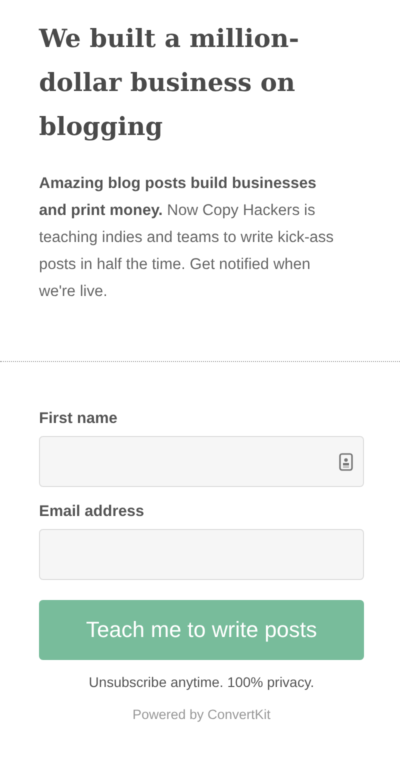  Describe the element at coordinates (78, 419) in the screenshot. I see `field-label: First name` at that location.